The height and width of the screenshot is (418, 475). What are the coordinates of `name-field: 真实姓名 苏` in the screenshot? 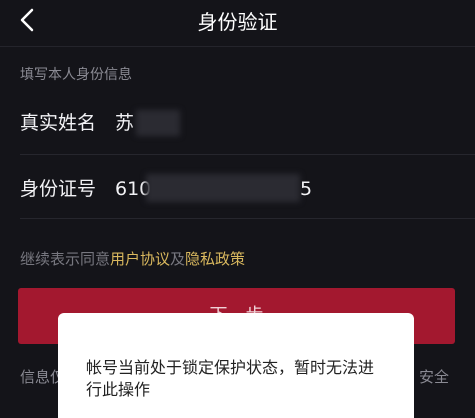 It's located at (247, 123).